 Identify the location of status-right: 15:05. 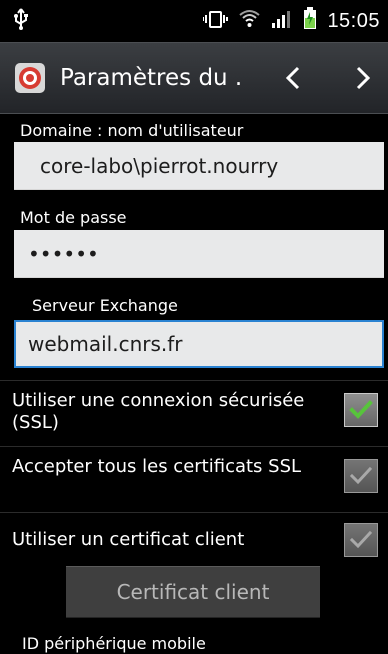
(291, 21).